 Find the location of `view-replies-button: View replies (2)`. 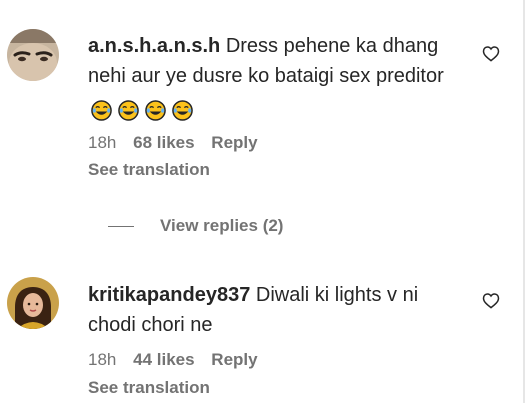

view-replies-button: View replies (2) is located at coordinates (195, 226).